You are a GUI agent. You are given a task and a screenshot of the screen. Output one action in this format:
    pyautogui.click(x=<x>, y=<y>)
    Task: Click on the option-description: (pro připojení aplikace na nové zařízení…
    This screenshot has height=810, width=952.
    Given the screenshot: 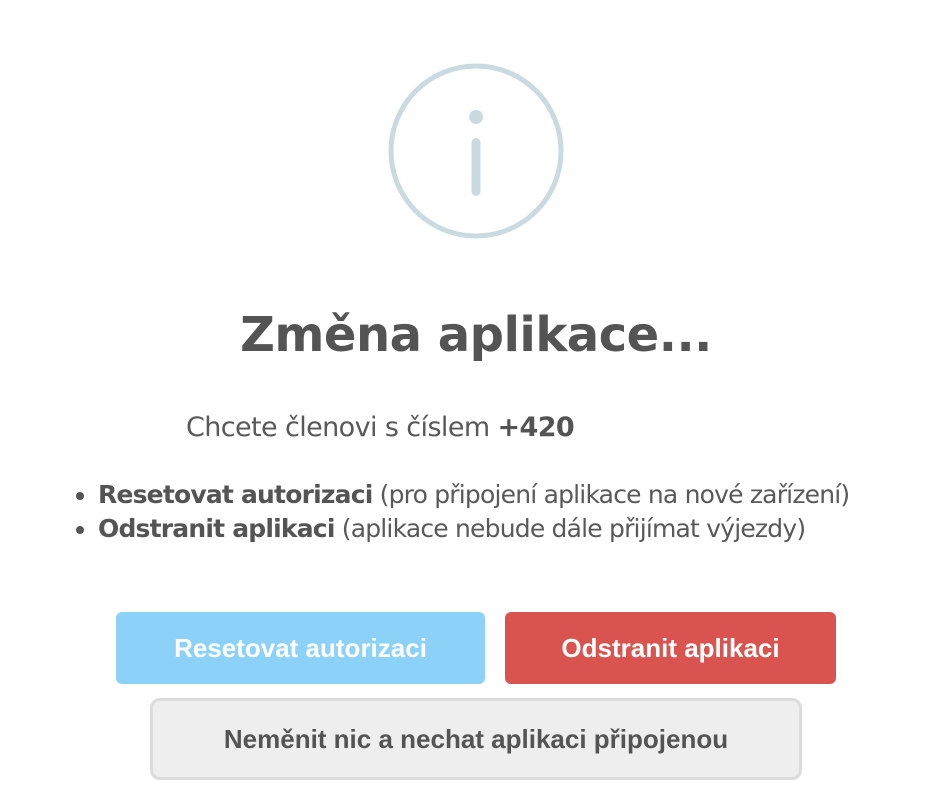 What is the action you would take?
    pyautogui.click(x=611, y=494)
    